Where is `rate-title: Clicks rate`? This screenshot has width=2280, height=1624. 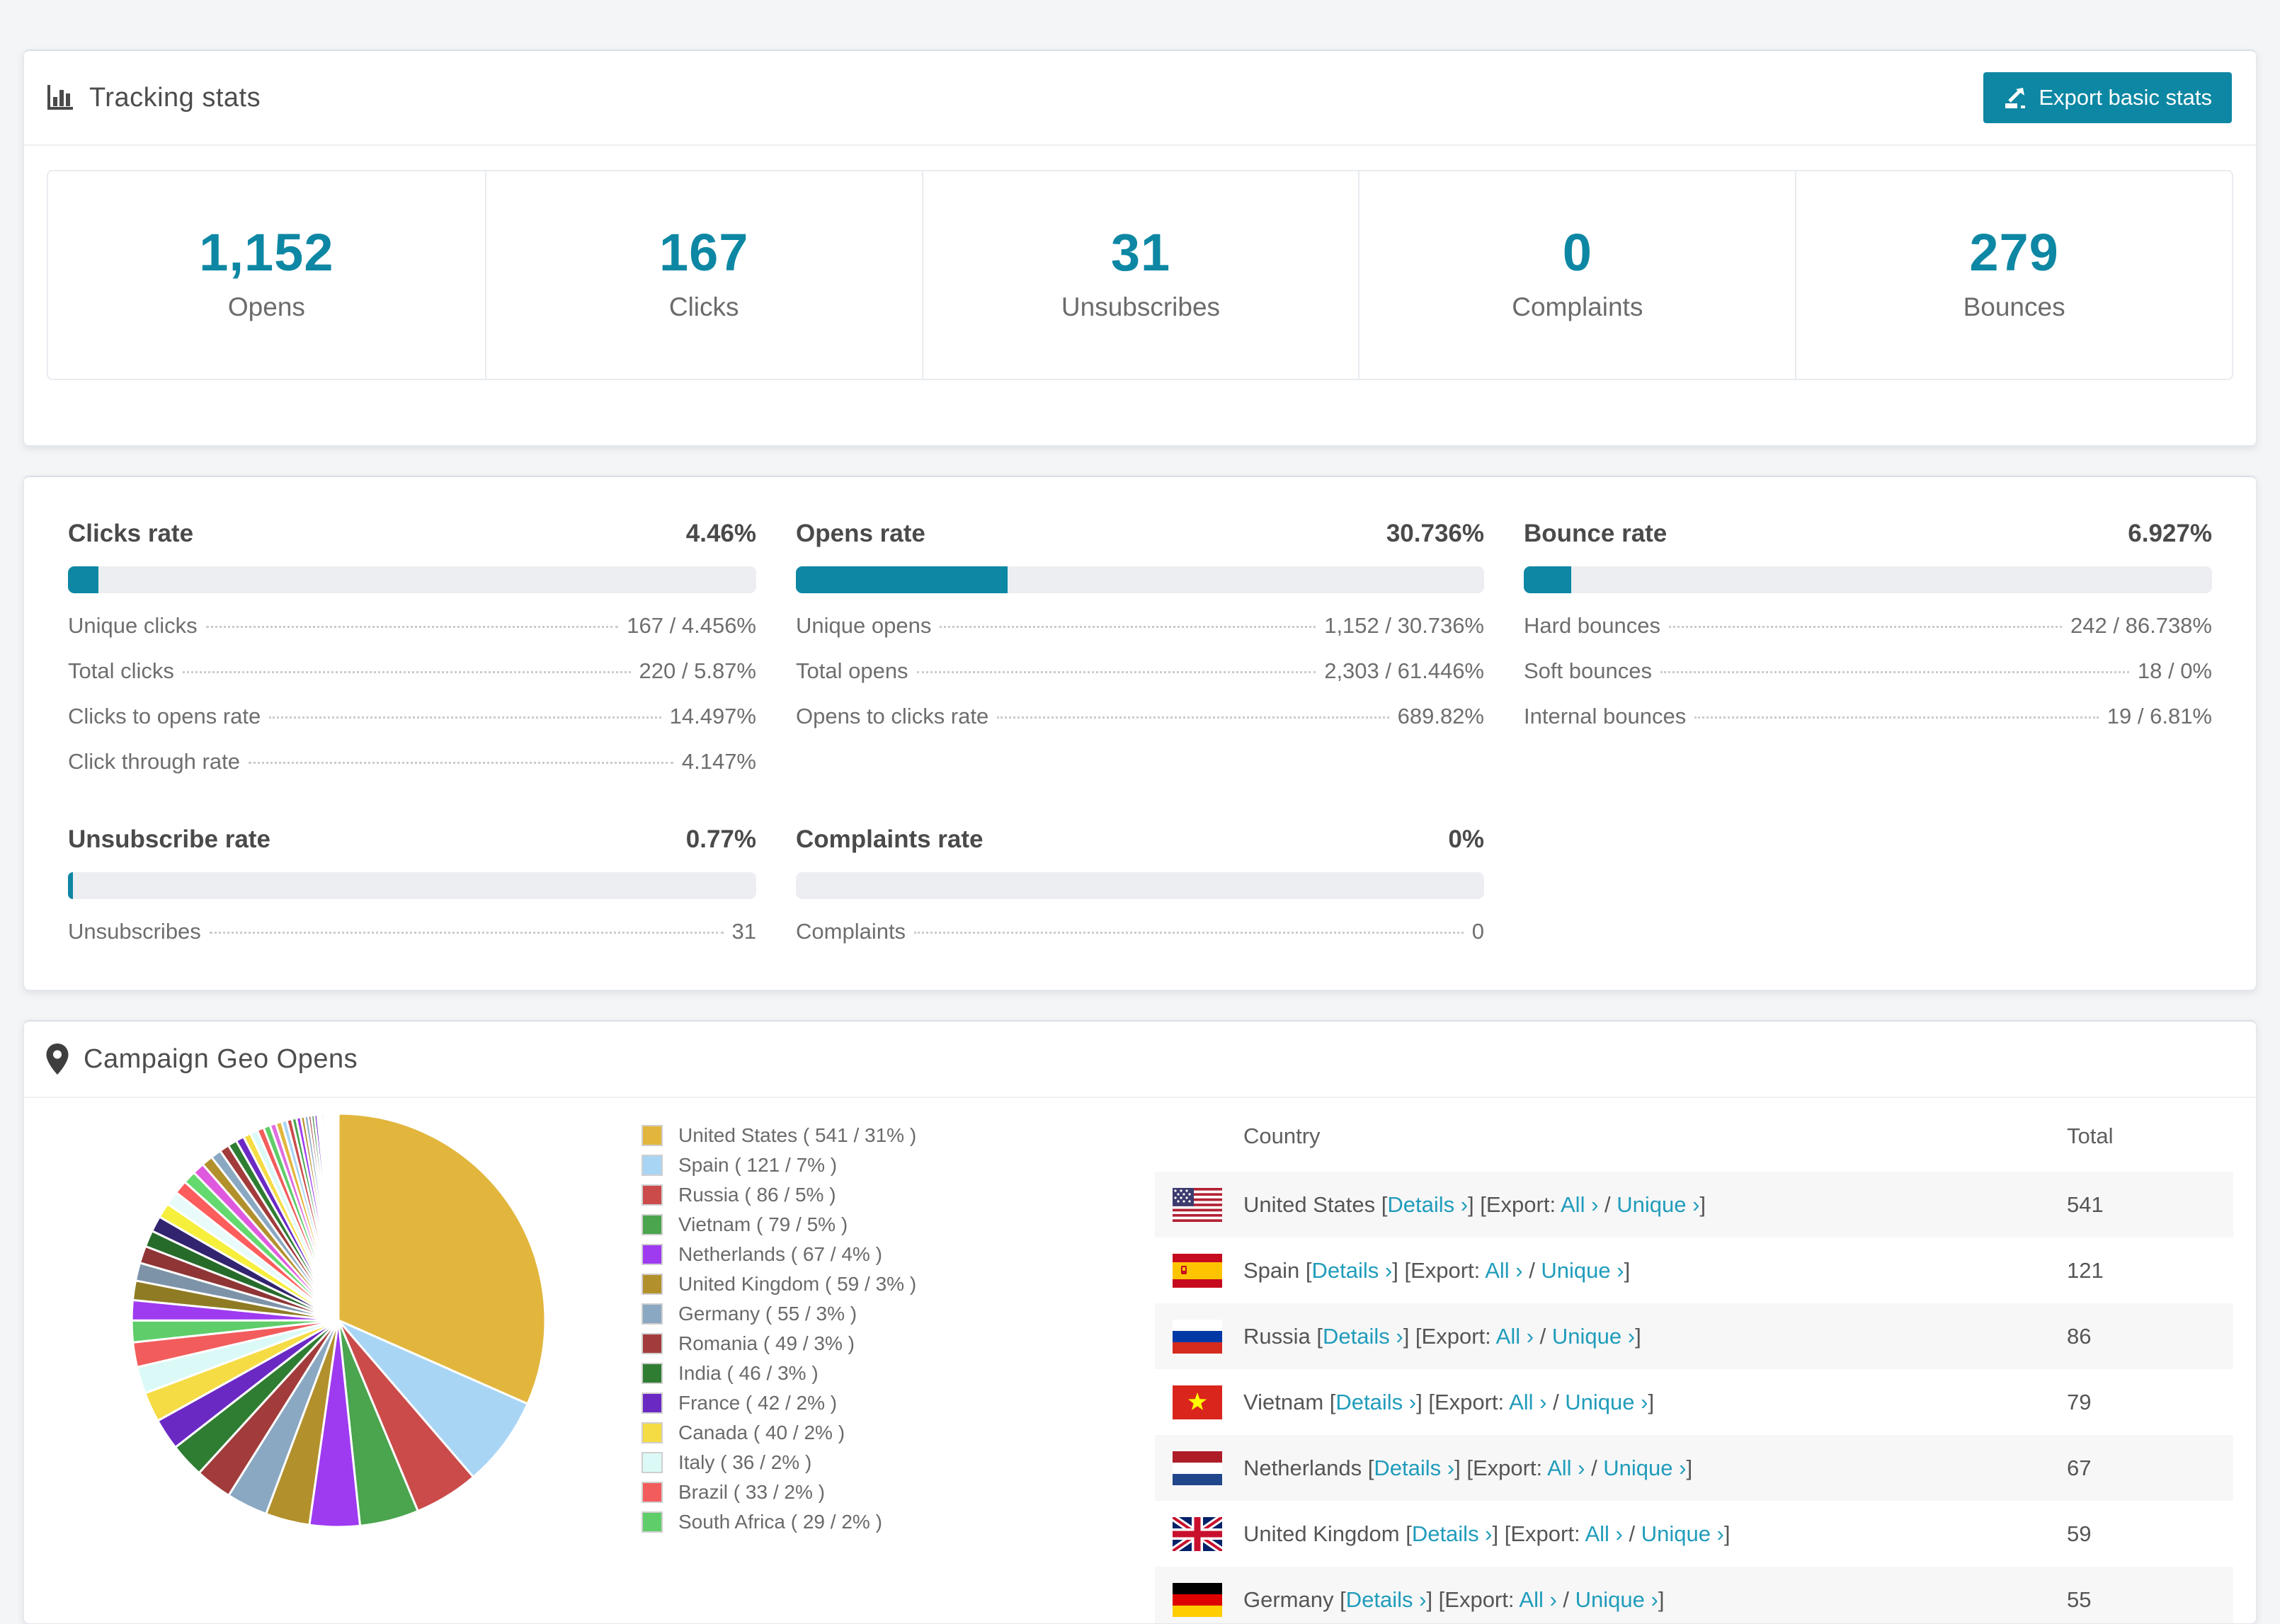 rate-title: Clicks rate is located at coordinates (131, 533).